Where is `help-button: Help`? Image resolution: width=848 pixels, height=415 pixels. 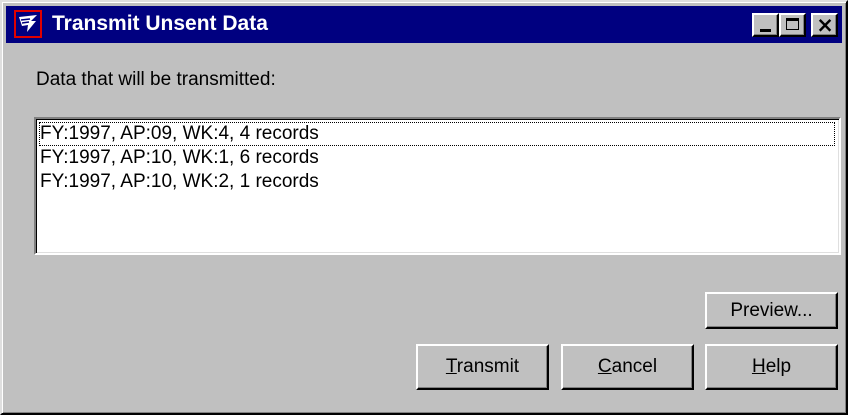 help-button: Help is located at coordinates (771, 367).